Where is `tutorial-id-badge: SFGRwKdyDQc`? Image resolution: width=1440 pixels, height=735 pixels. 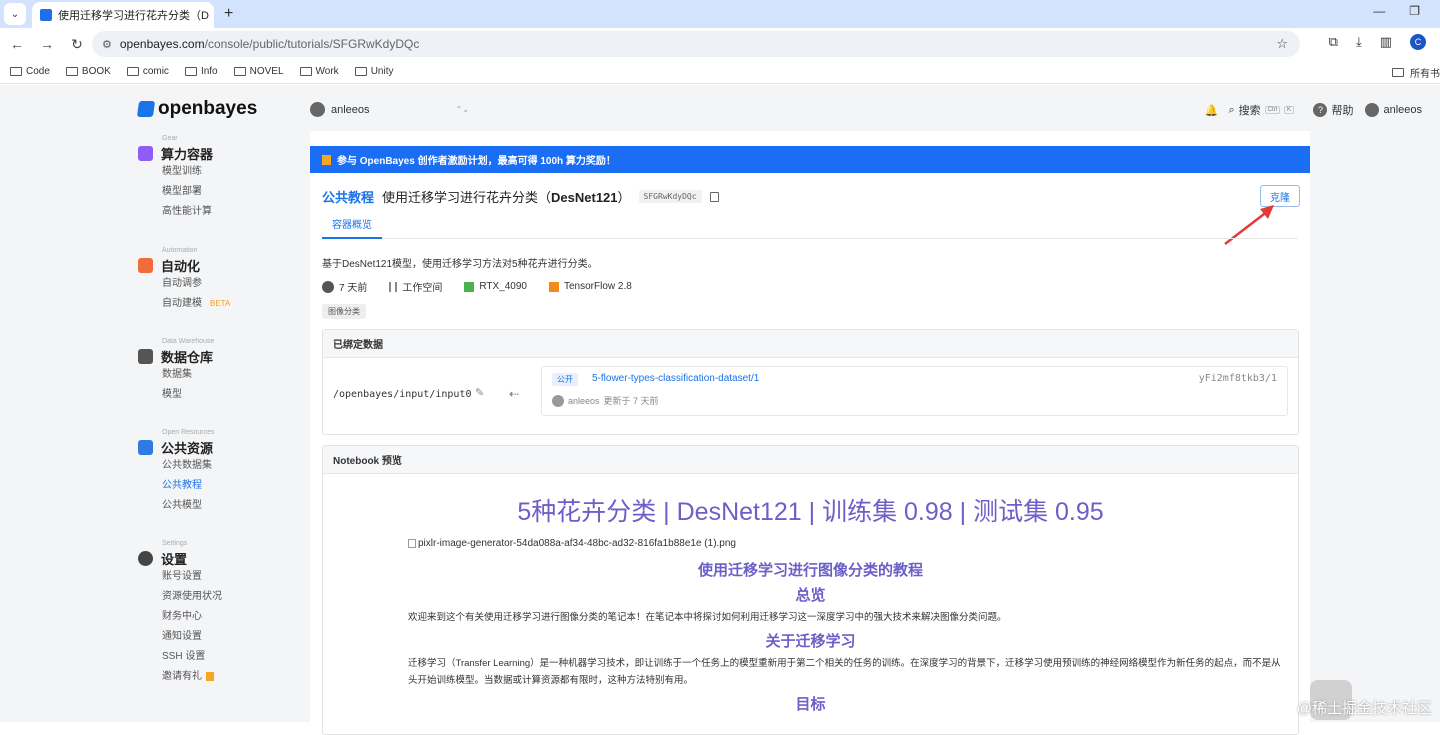
tutorial-id-badge: SFGRwKdyDQc is located at coordinates (670, 196).